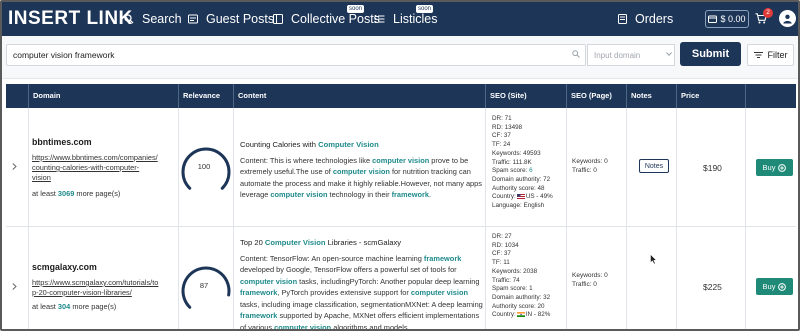 Image resolution: width=800 pixels, height=331 pixels. What do you see at coordinates (502, 118) in the screenshot?
I see `seo-dr: DR: 71` at bounding box center [502, 118].